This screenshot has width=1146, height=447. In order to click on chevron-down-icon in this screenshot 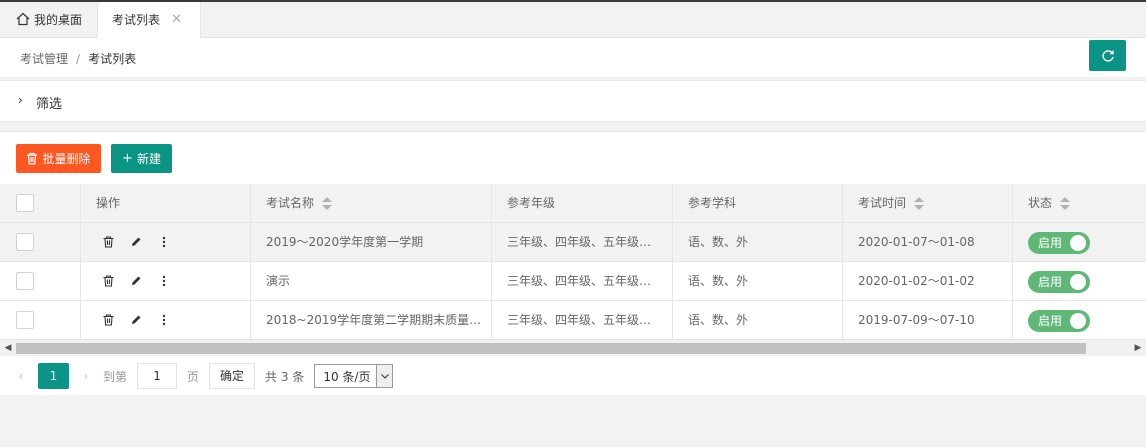, I will do `click(384, 376)`.